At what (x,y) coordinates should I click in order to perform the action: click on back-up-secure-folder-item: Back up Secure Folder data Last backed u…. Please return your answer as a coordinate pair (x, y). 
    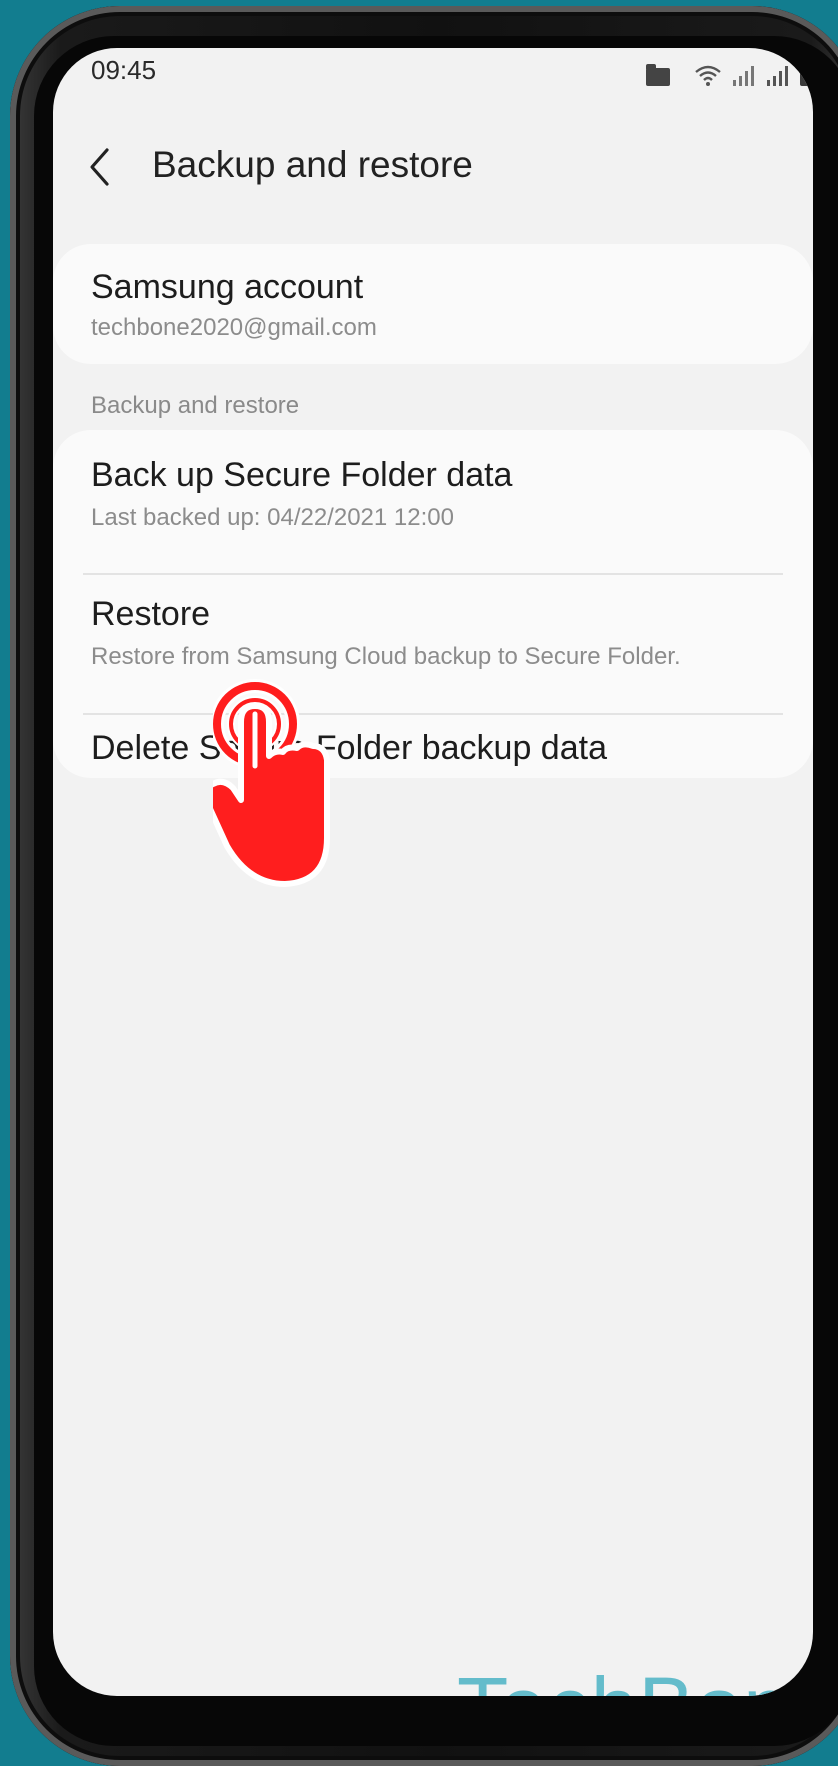
    Looking at the image, I should click on (433, 500).